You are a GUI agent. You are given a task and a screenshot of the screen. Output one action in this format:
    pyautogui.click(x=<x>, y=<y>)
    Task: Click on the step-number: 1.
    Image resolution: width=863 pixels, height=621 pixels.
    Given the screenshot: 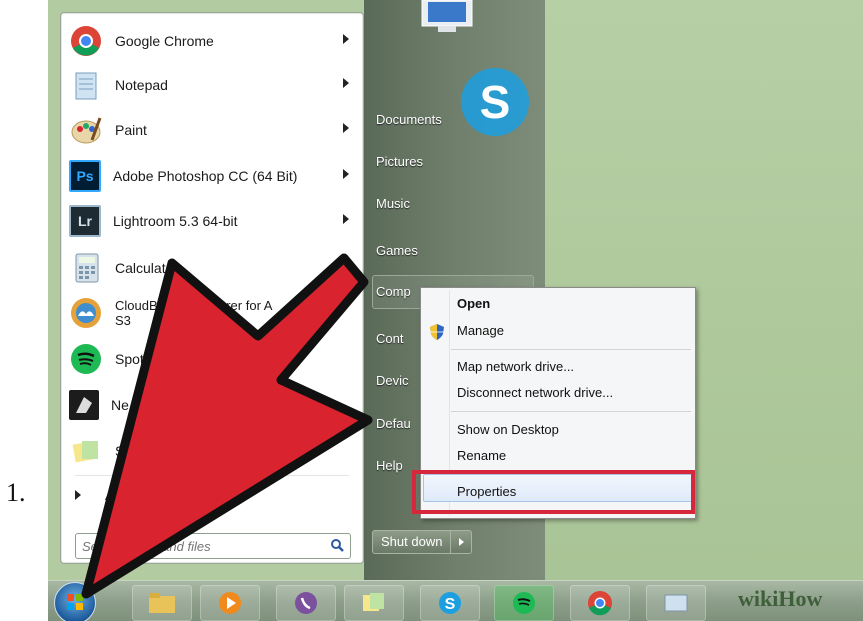 What is the action you would take?
    pyautogui.click(x=16, y=492)
    